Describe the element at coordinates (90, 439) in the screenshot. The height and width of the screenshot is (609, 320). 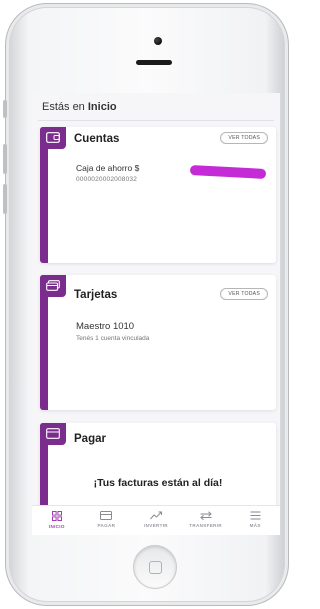
I see `card-title: Pagar` at that location.